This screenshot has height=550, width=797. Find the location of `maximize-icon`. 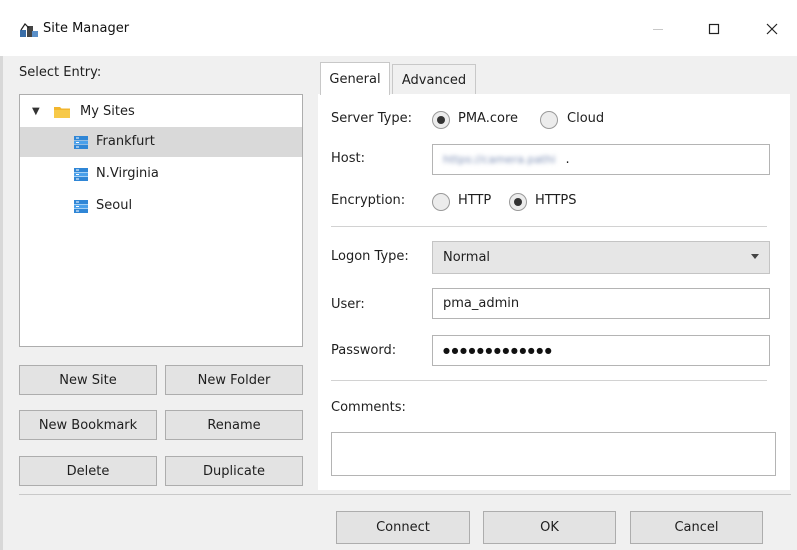

maximize-icon is located at coordinates (714, 29).